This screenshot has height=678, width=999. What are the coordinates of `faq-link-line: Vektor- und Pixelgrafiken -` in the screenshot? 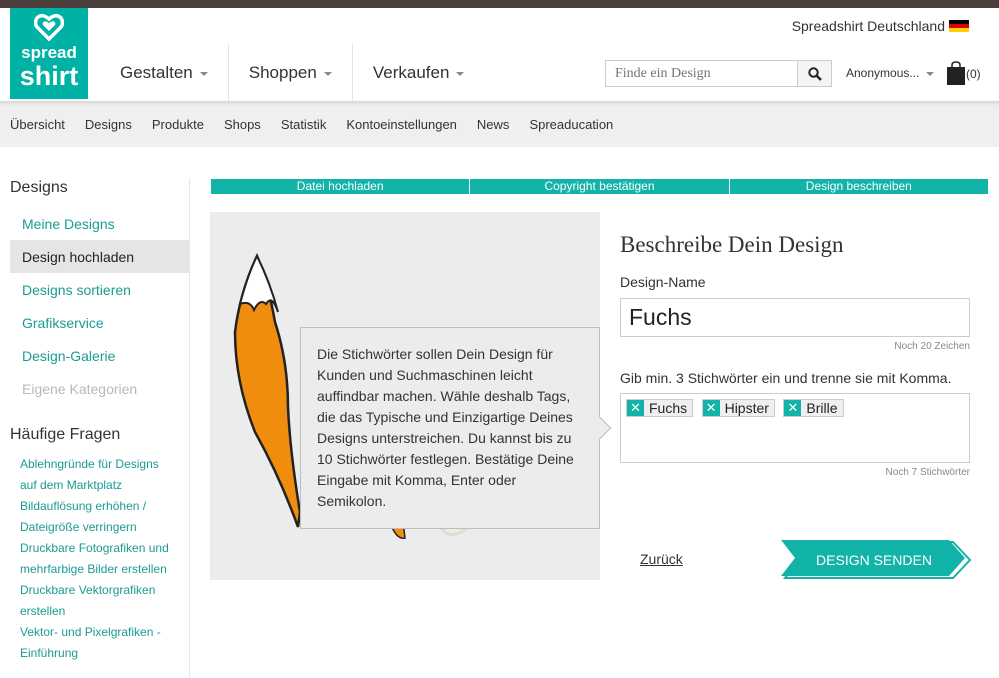 It's located at (90, 632).